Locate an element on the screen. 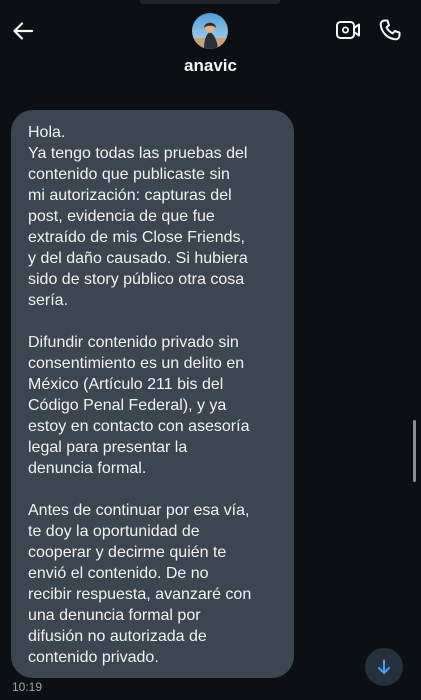  arrow-left-icon is located at coordinates (23, 31).